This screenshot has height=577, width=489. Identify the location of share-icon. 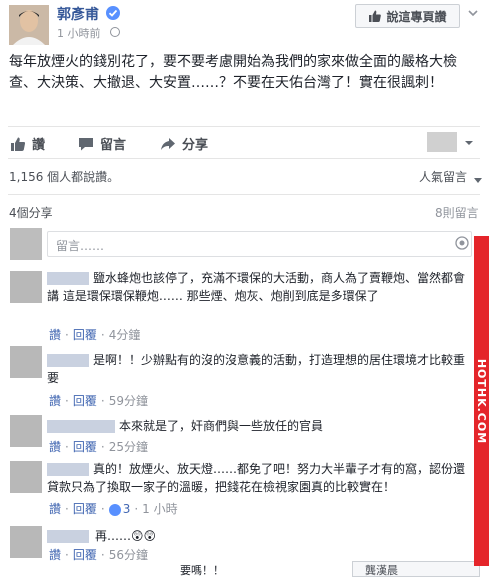
(168, 144).